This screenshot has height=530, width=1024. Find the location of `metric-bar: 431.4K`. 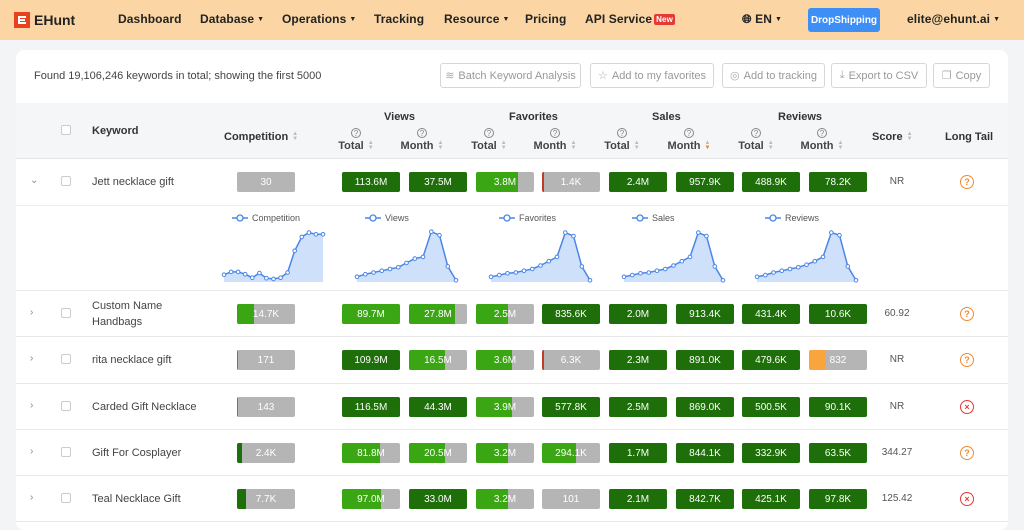

metric-bar: 431.4K is located at coordinates (771, 314).